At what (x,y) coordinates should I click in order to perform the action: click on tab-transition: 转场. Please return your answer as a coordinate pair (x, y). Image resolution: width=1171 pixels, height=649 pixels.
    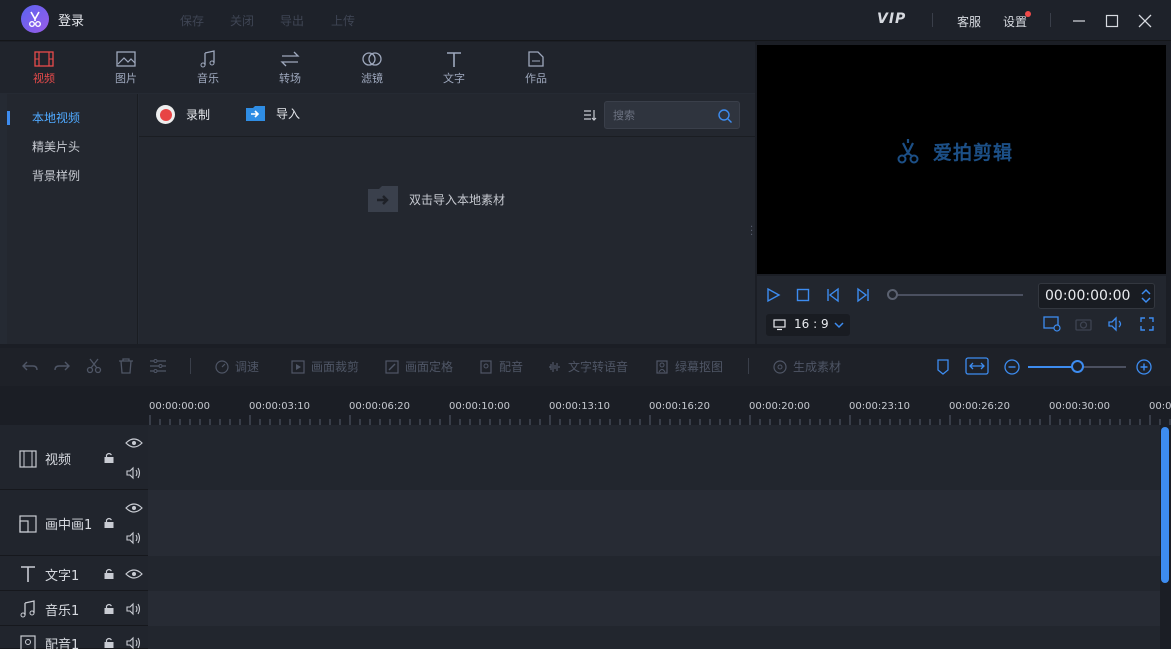
    Looking at the image, I should click on (290, 70).